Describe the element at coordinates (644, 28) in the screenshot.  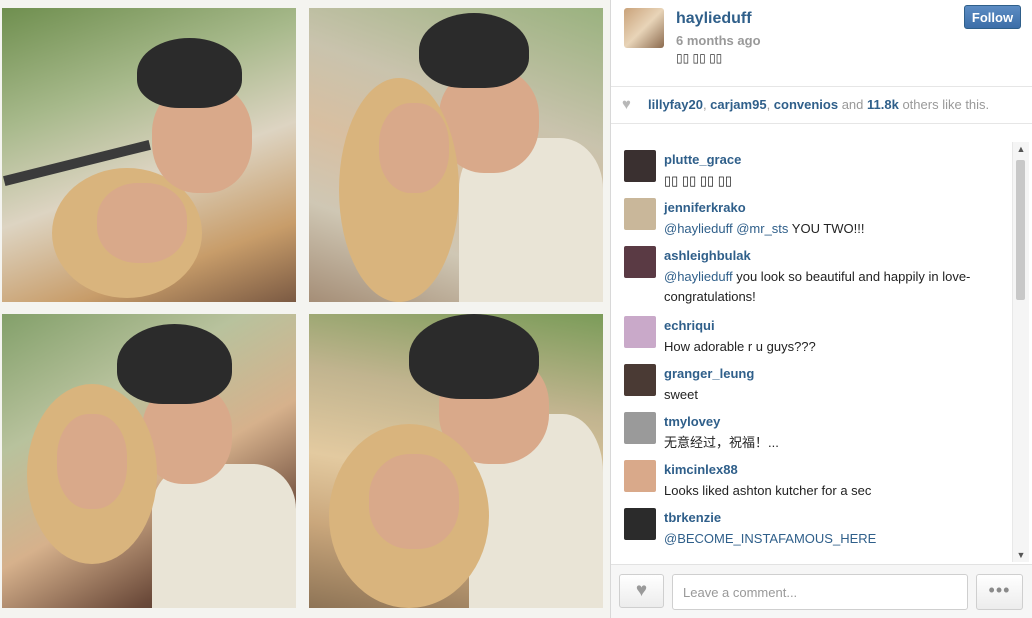
I see `owner-avatar` at that location.